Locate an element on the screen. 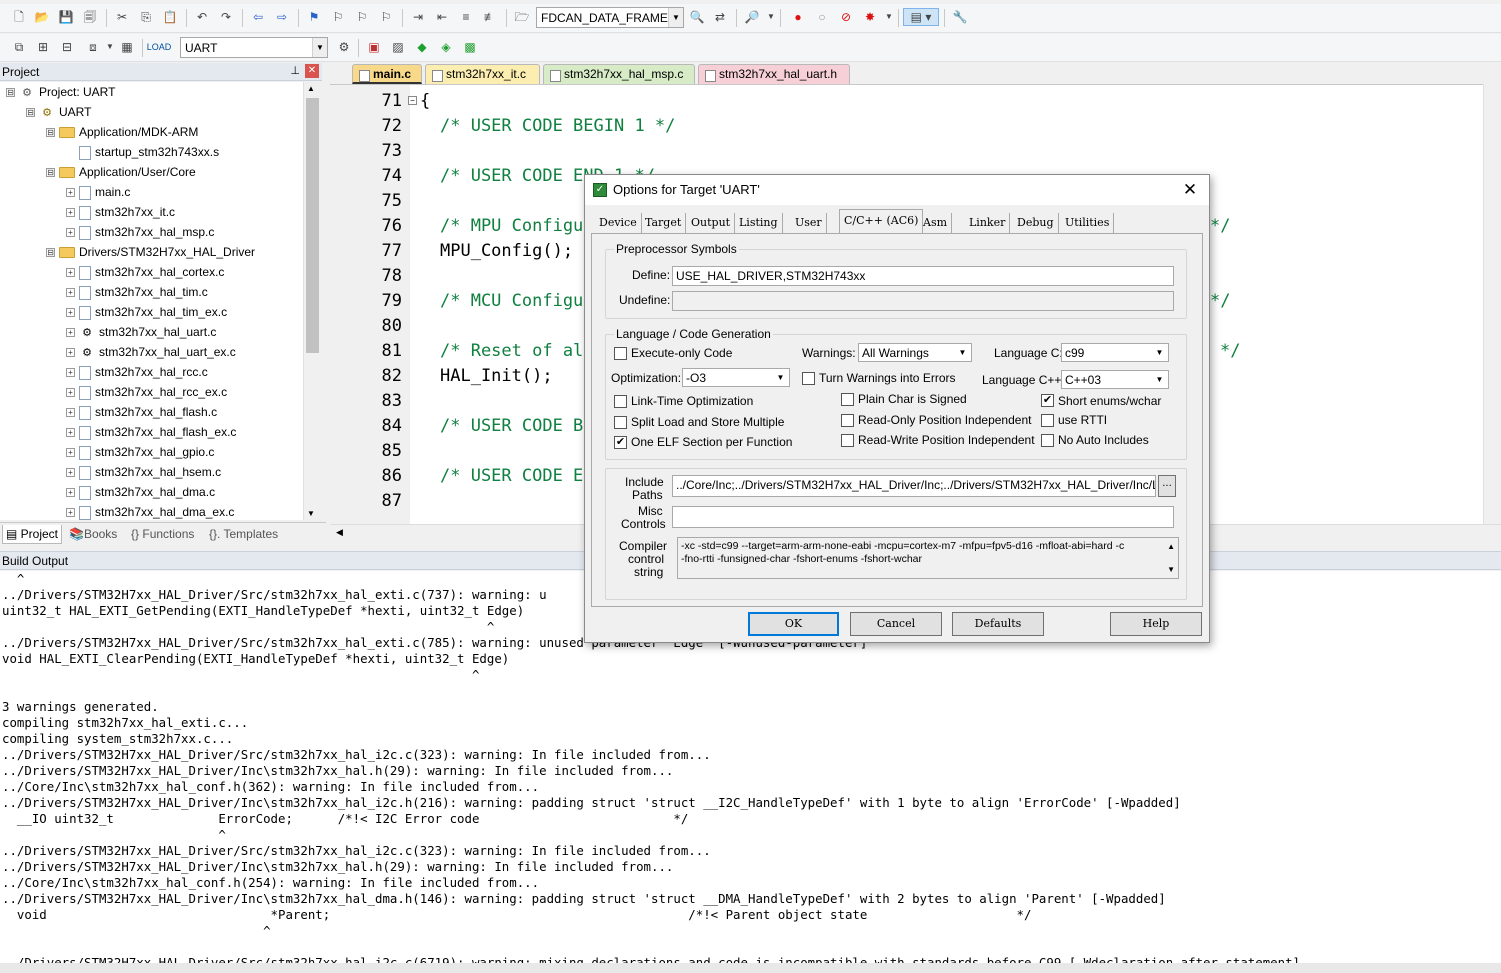 This screenshot has height=973, width=1501. language-cpp-select: C++03 ▼ is located at coordinates (1115, 379).